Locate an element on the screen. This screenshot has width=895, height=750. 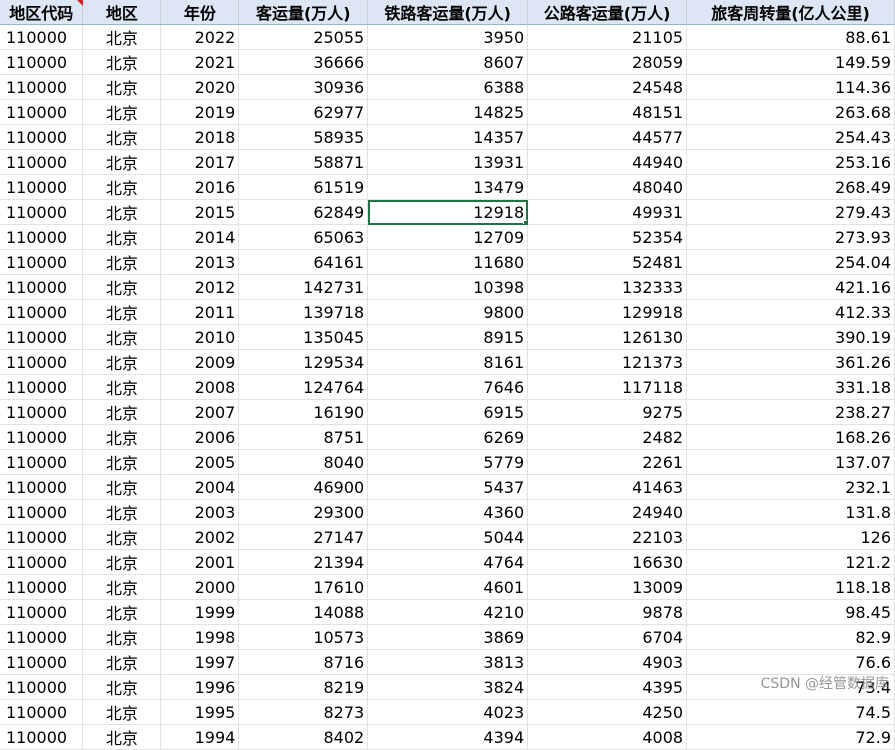
cell-year: 1995 is located at coordinates (200, 712).